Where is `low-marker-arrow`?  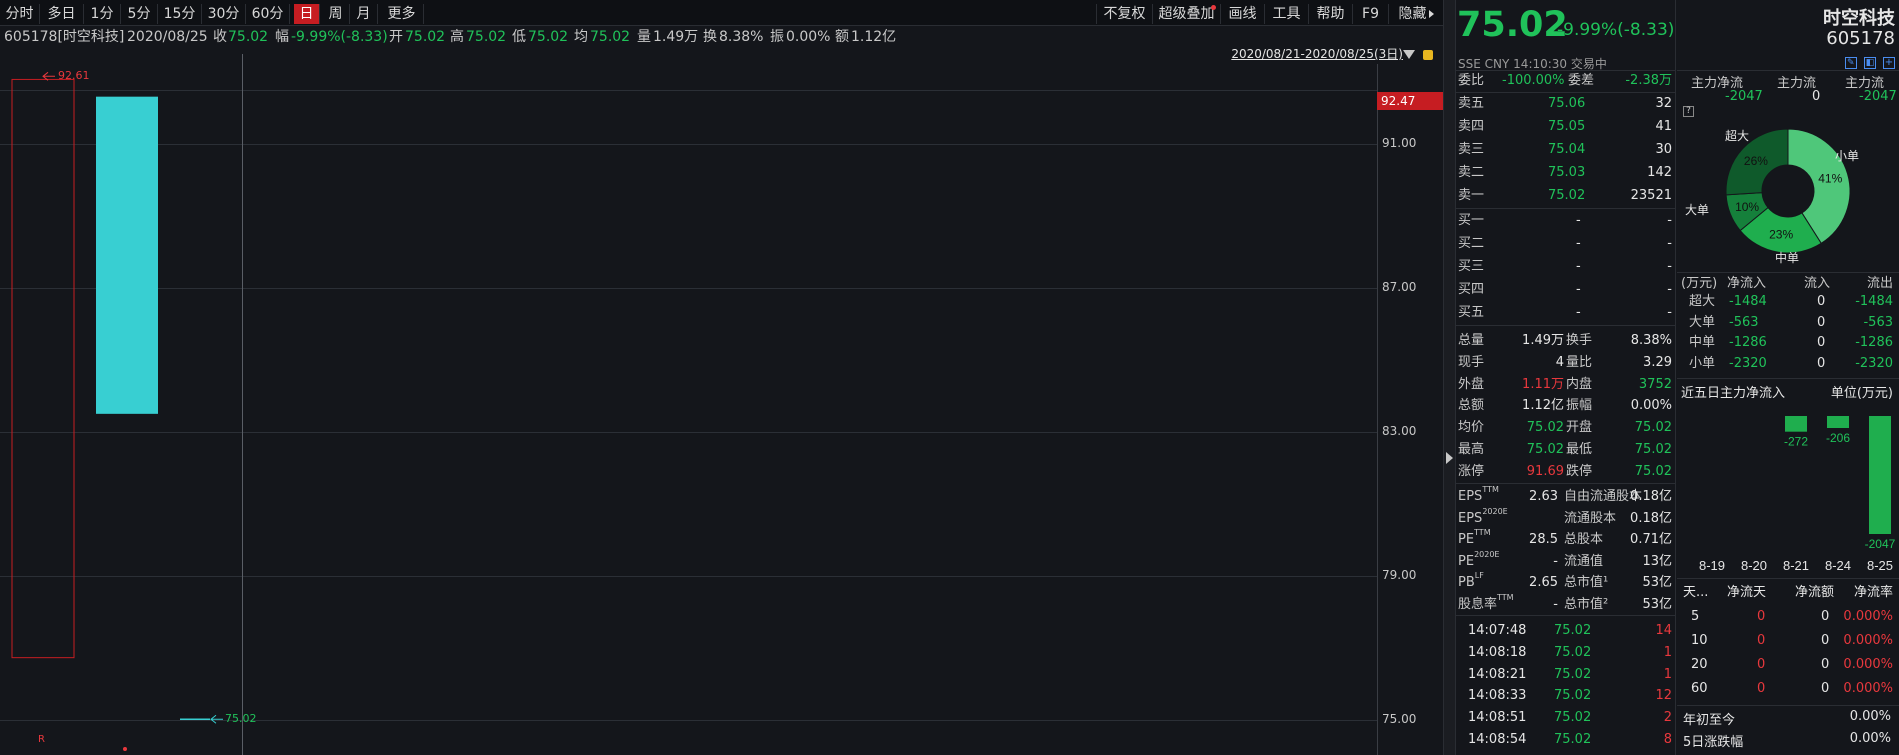 low-marker-arrow is located at coordinates (216, 719).